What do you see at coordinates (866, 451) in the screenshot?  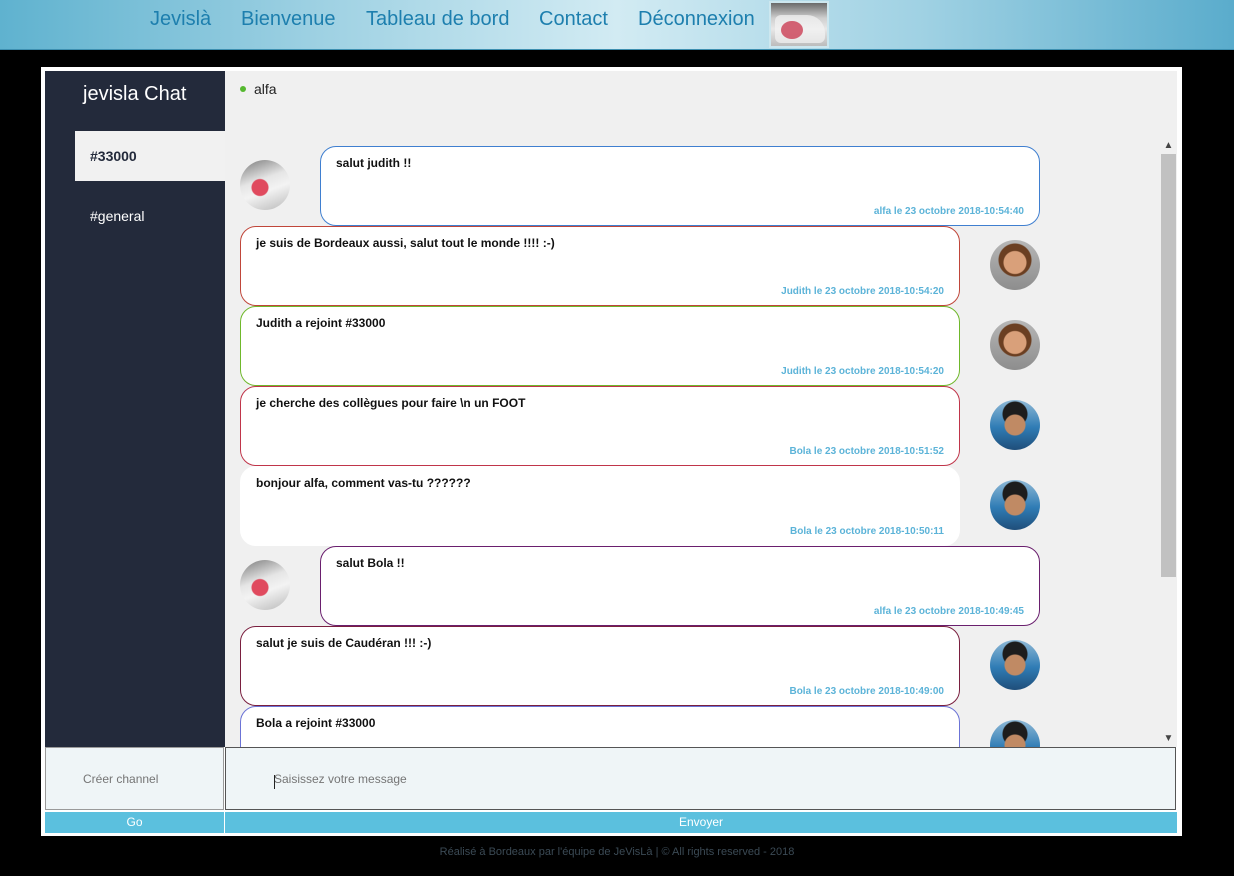 I see `message-meta: Bola le 23 octobre 2018-10:51:52` at bounding box center [866, 451].